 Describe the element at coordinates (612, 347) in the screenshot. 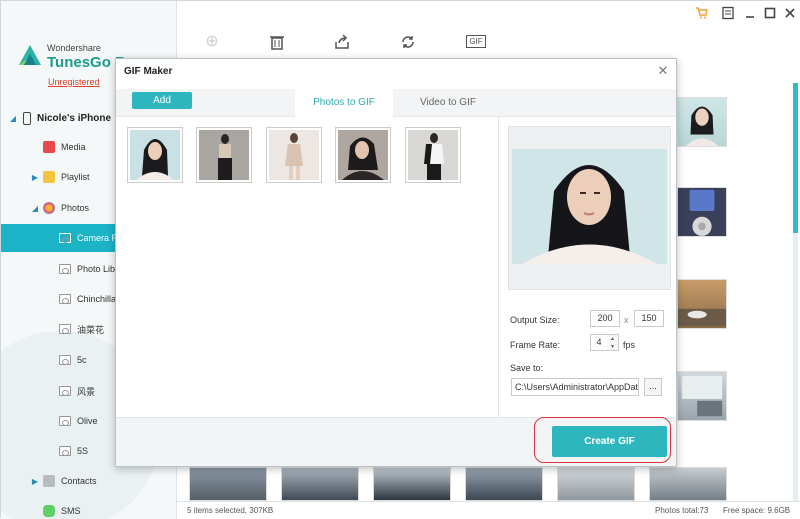

I see `stepper-down-icon: ▼` at that location.